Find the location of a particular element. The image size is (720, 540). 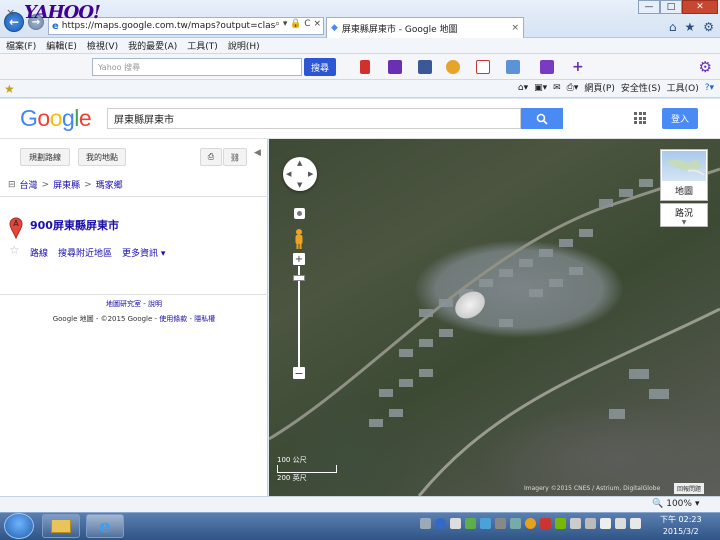

report-problem-link: 回報問題 is located at coordinates (689, 488).